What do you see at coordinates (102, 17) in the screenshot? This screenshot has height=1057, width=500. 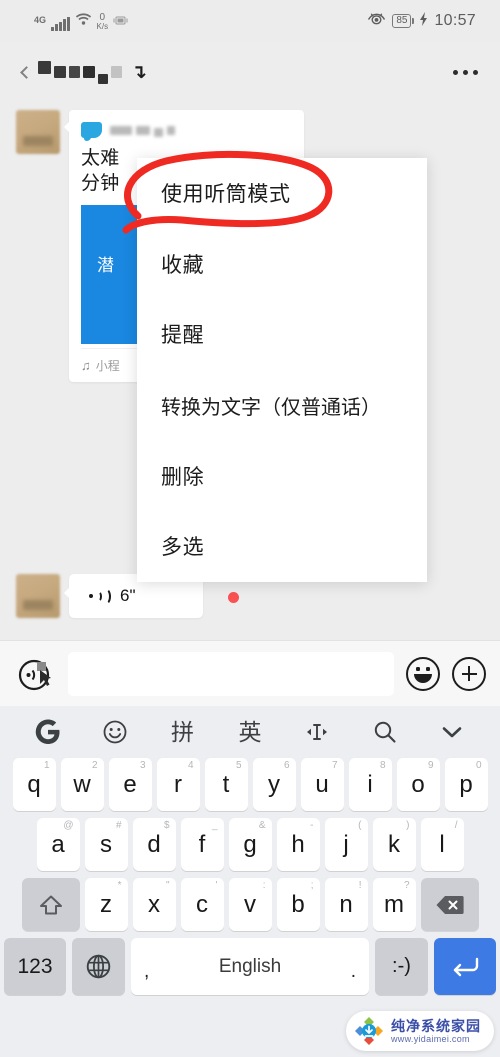 I see `data-rate-value: 0` at bounding box center [102, 17].